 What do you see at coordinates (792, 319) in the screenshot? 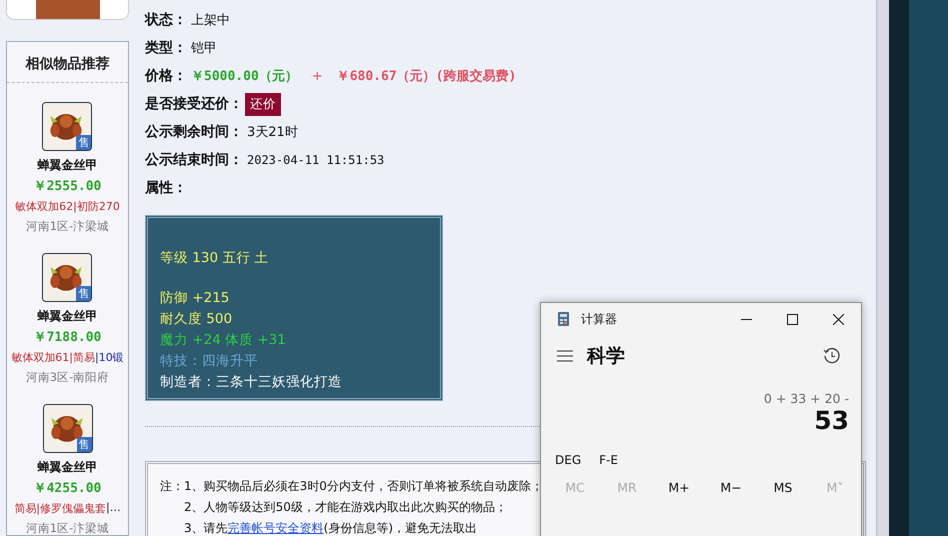
I see `maximize-icon` at bounding box center [792, 319].